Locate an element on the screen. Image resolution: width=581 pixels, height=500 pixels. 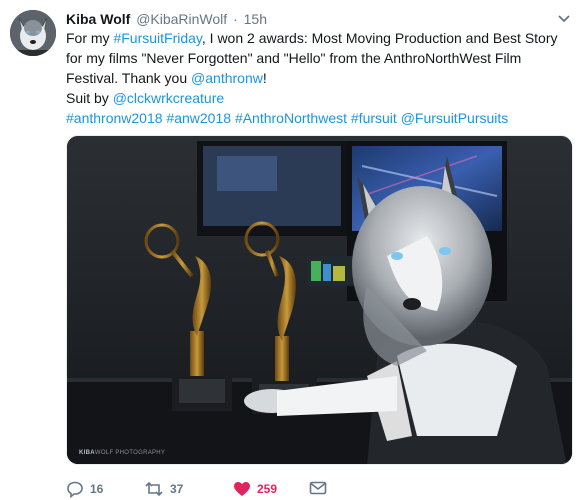
photo-watermark: KIBAWOLF PHOTOGRAPHY is located at coordinates (122, 453).